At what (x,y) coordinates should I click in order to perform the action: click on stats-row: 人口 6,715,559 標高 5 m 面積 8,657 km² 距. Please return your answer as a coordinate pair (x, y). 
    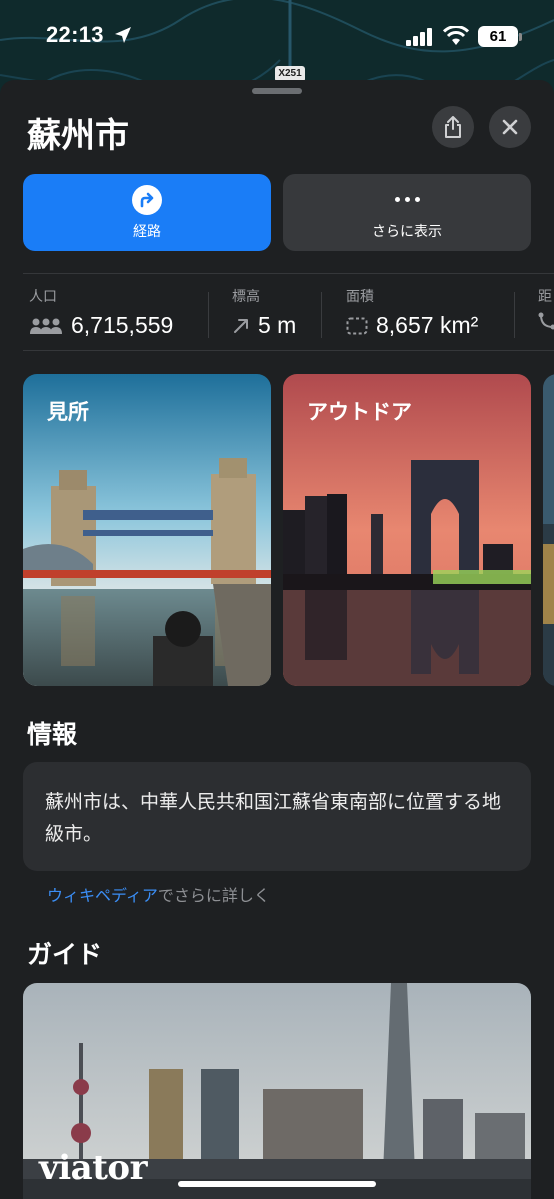
    Looking at the image, I should click on (277, 315).